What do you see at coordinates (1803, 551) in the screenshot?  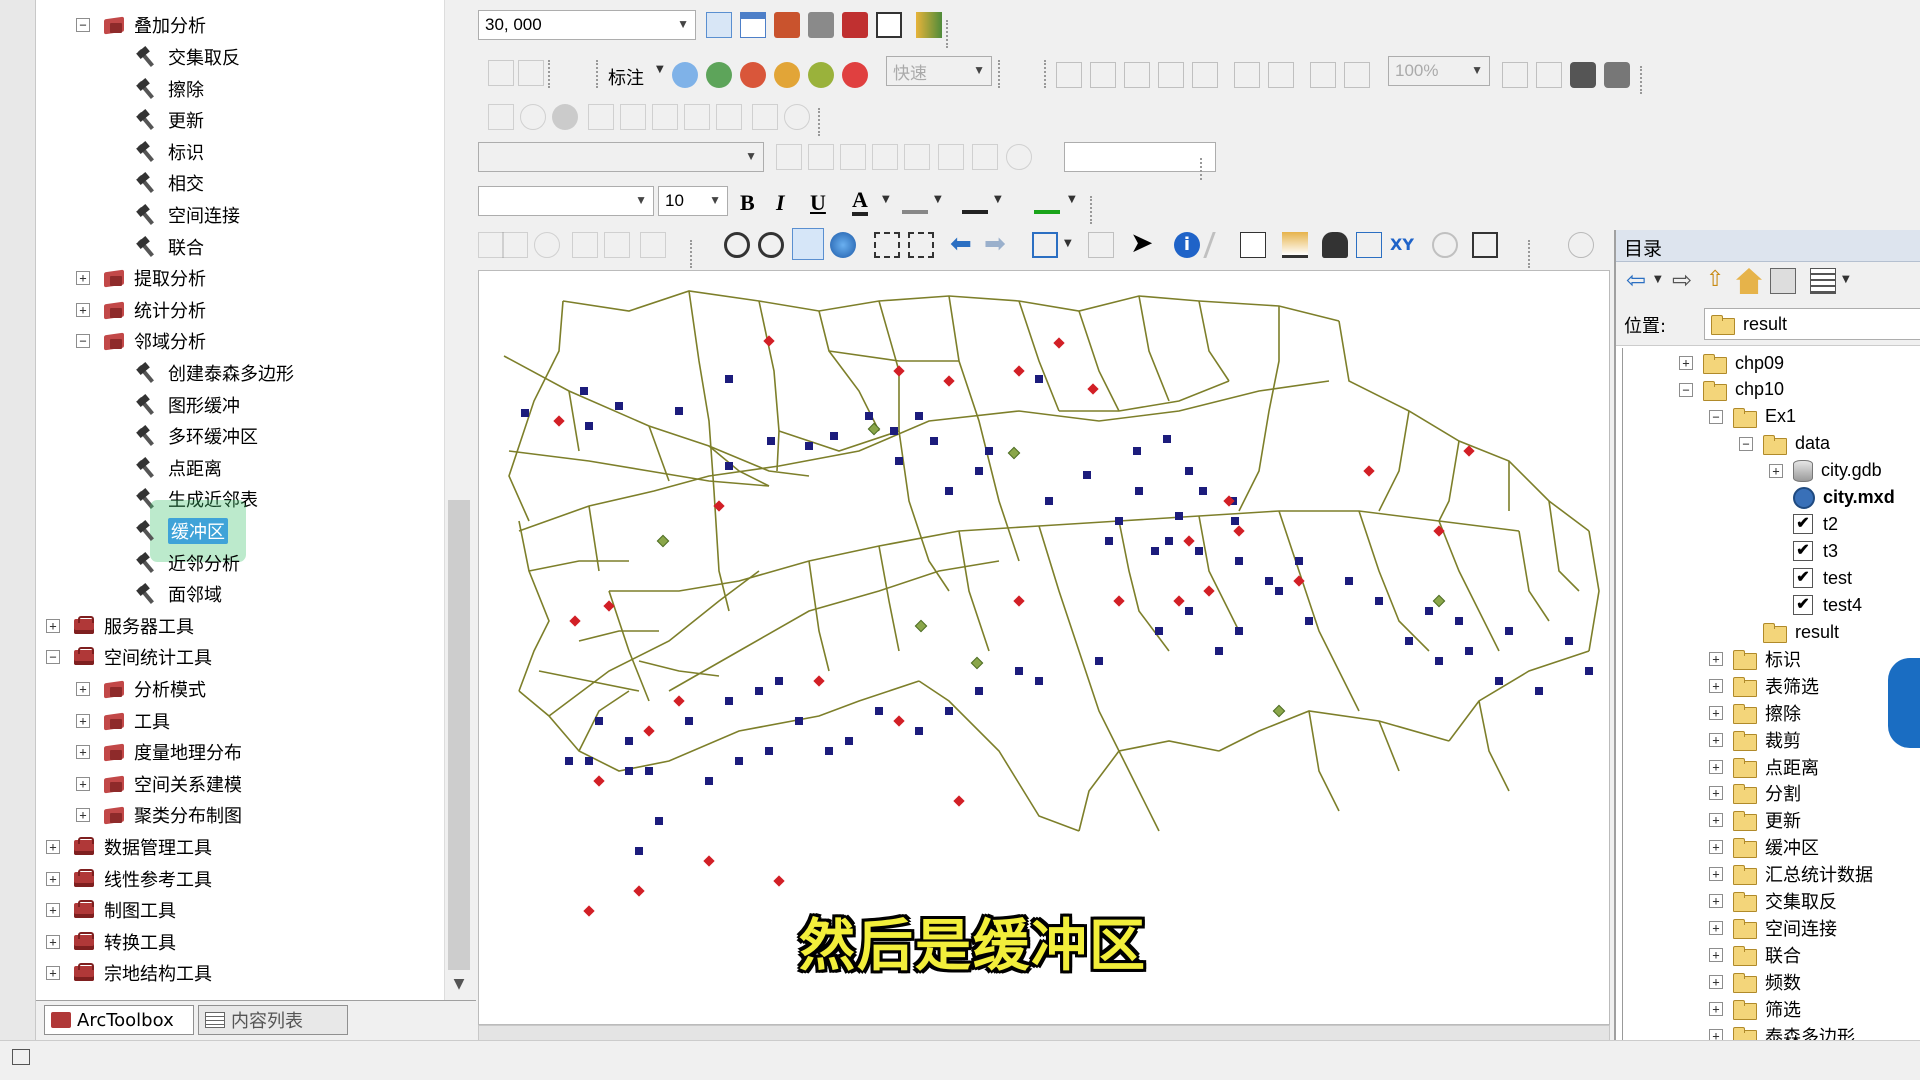 I see `catalog-item: ✔ t3` at bounding box center [1803, 551].